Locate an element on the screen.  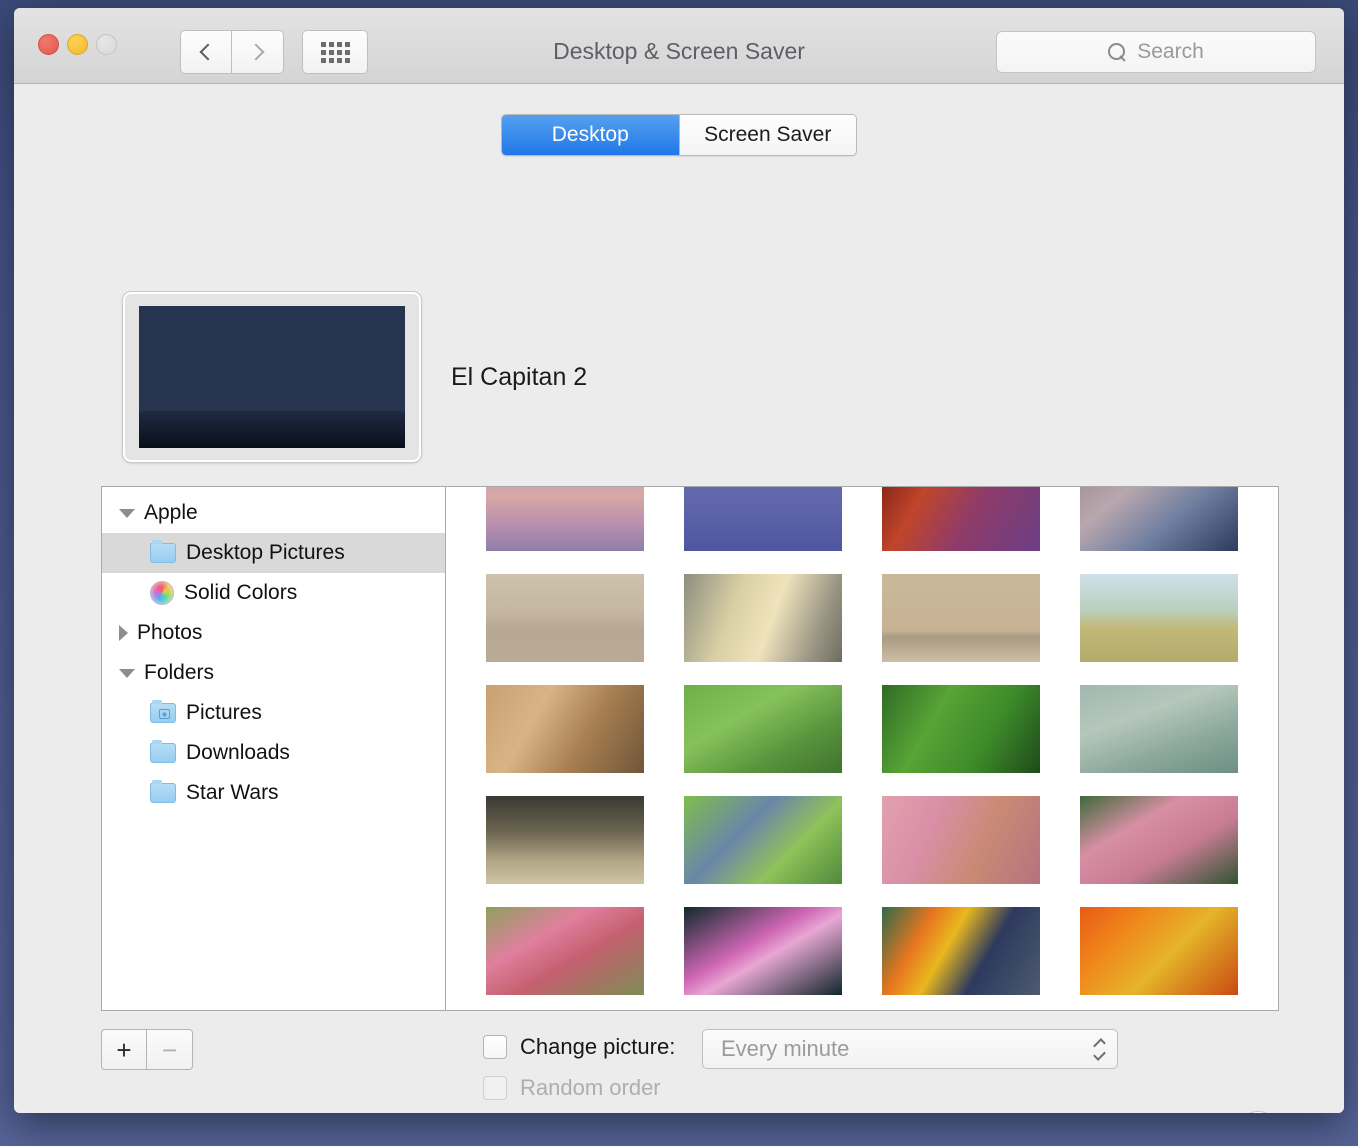
change-picture-row: Change picture: is located at coordinates (579, 1047).